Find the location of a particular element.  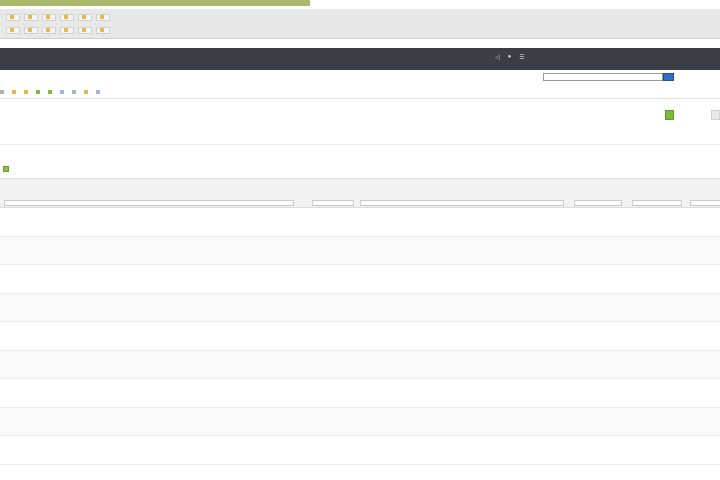

settings-icon: ☰ is located at coordinates (521, 57).